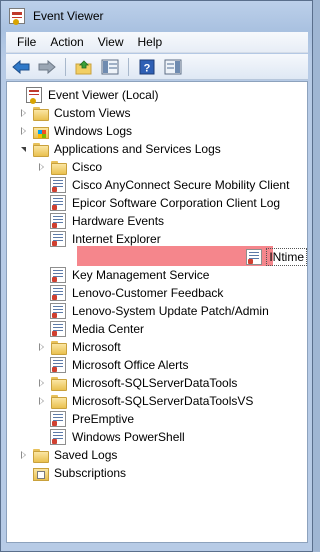 The width and height of the screenshot is (320, 552). Describe the element at coordinates (66, 42) in the screenshot. I see `menu-action: Action` at that location.